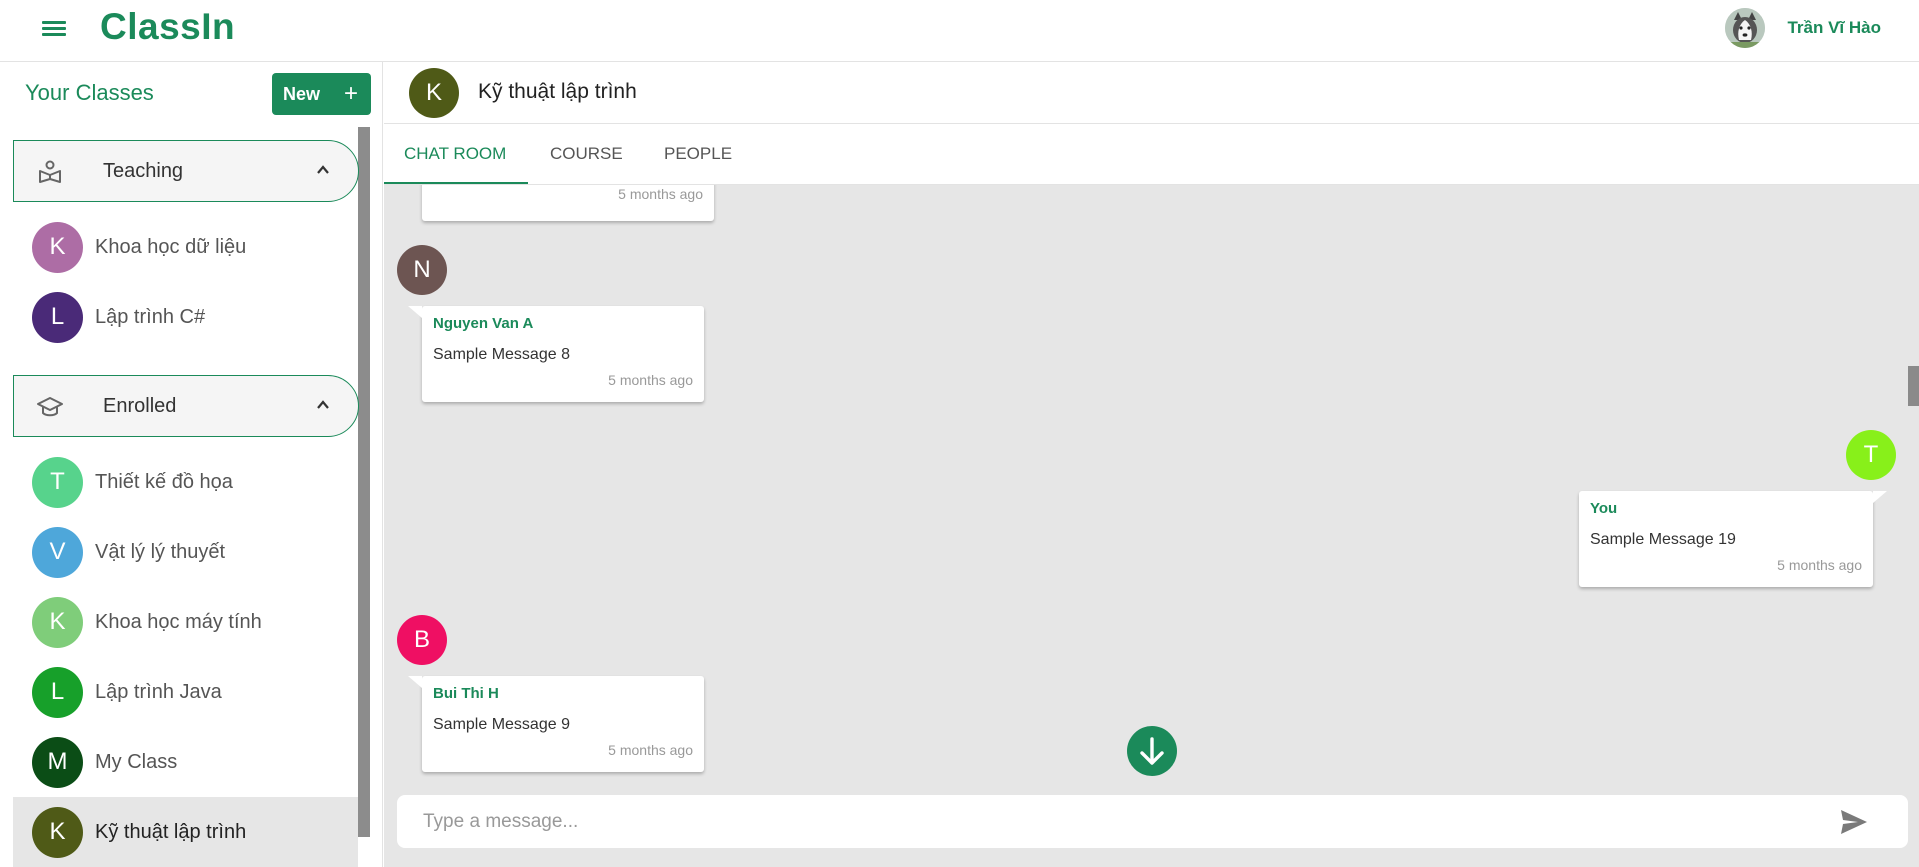  Describe the element at coordinates (1113, 822) in the screenshot. I see `message-input` at that location.